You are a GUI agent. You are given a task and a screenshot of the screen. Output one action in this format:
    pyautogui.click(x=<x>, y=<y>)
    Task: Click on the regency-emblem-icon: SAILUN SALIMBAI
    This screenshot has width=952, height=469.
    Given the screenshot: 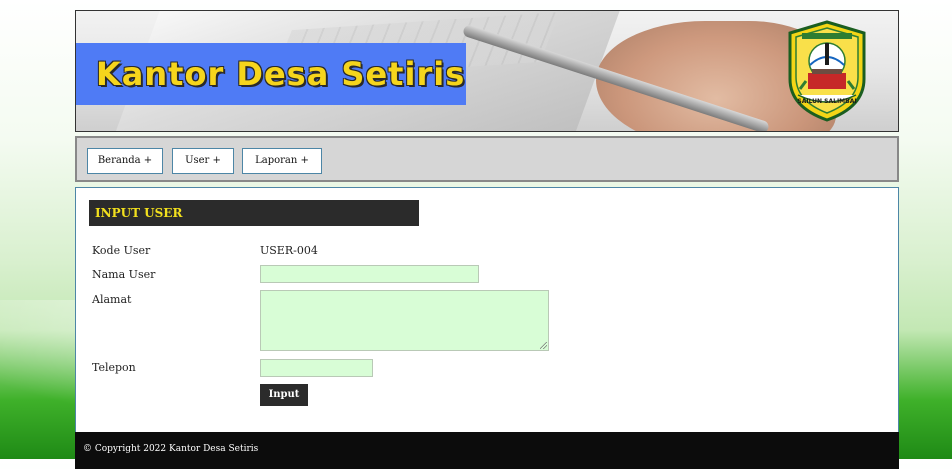 What is the action you would take?
    pyautogui.click(x=827, y=71)
    